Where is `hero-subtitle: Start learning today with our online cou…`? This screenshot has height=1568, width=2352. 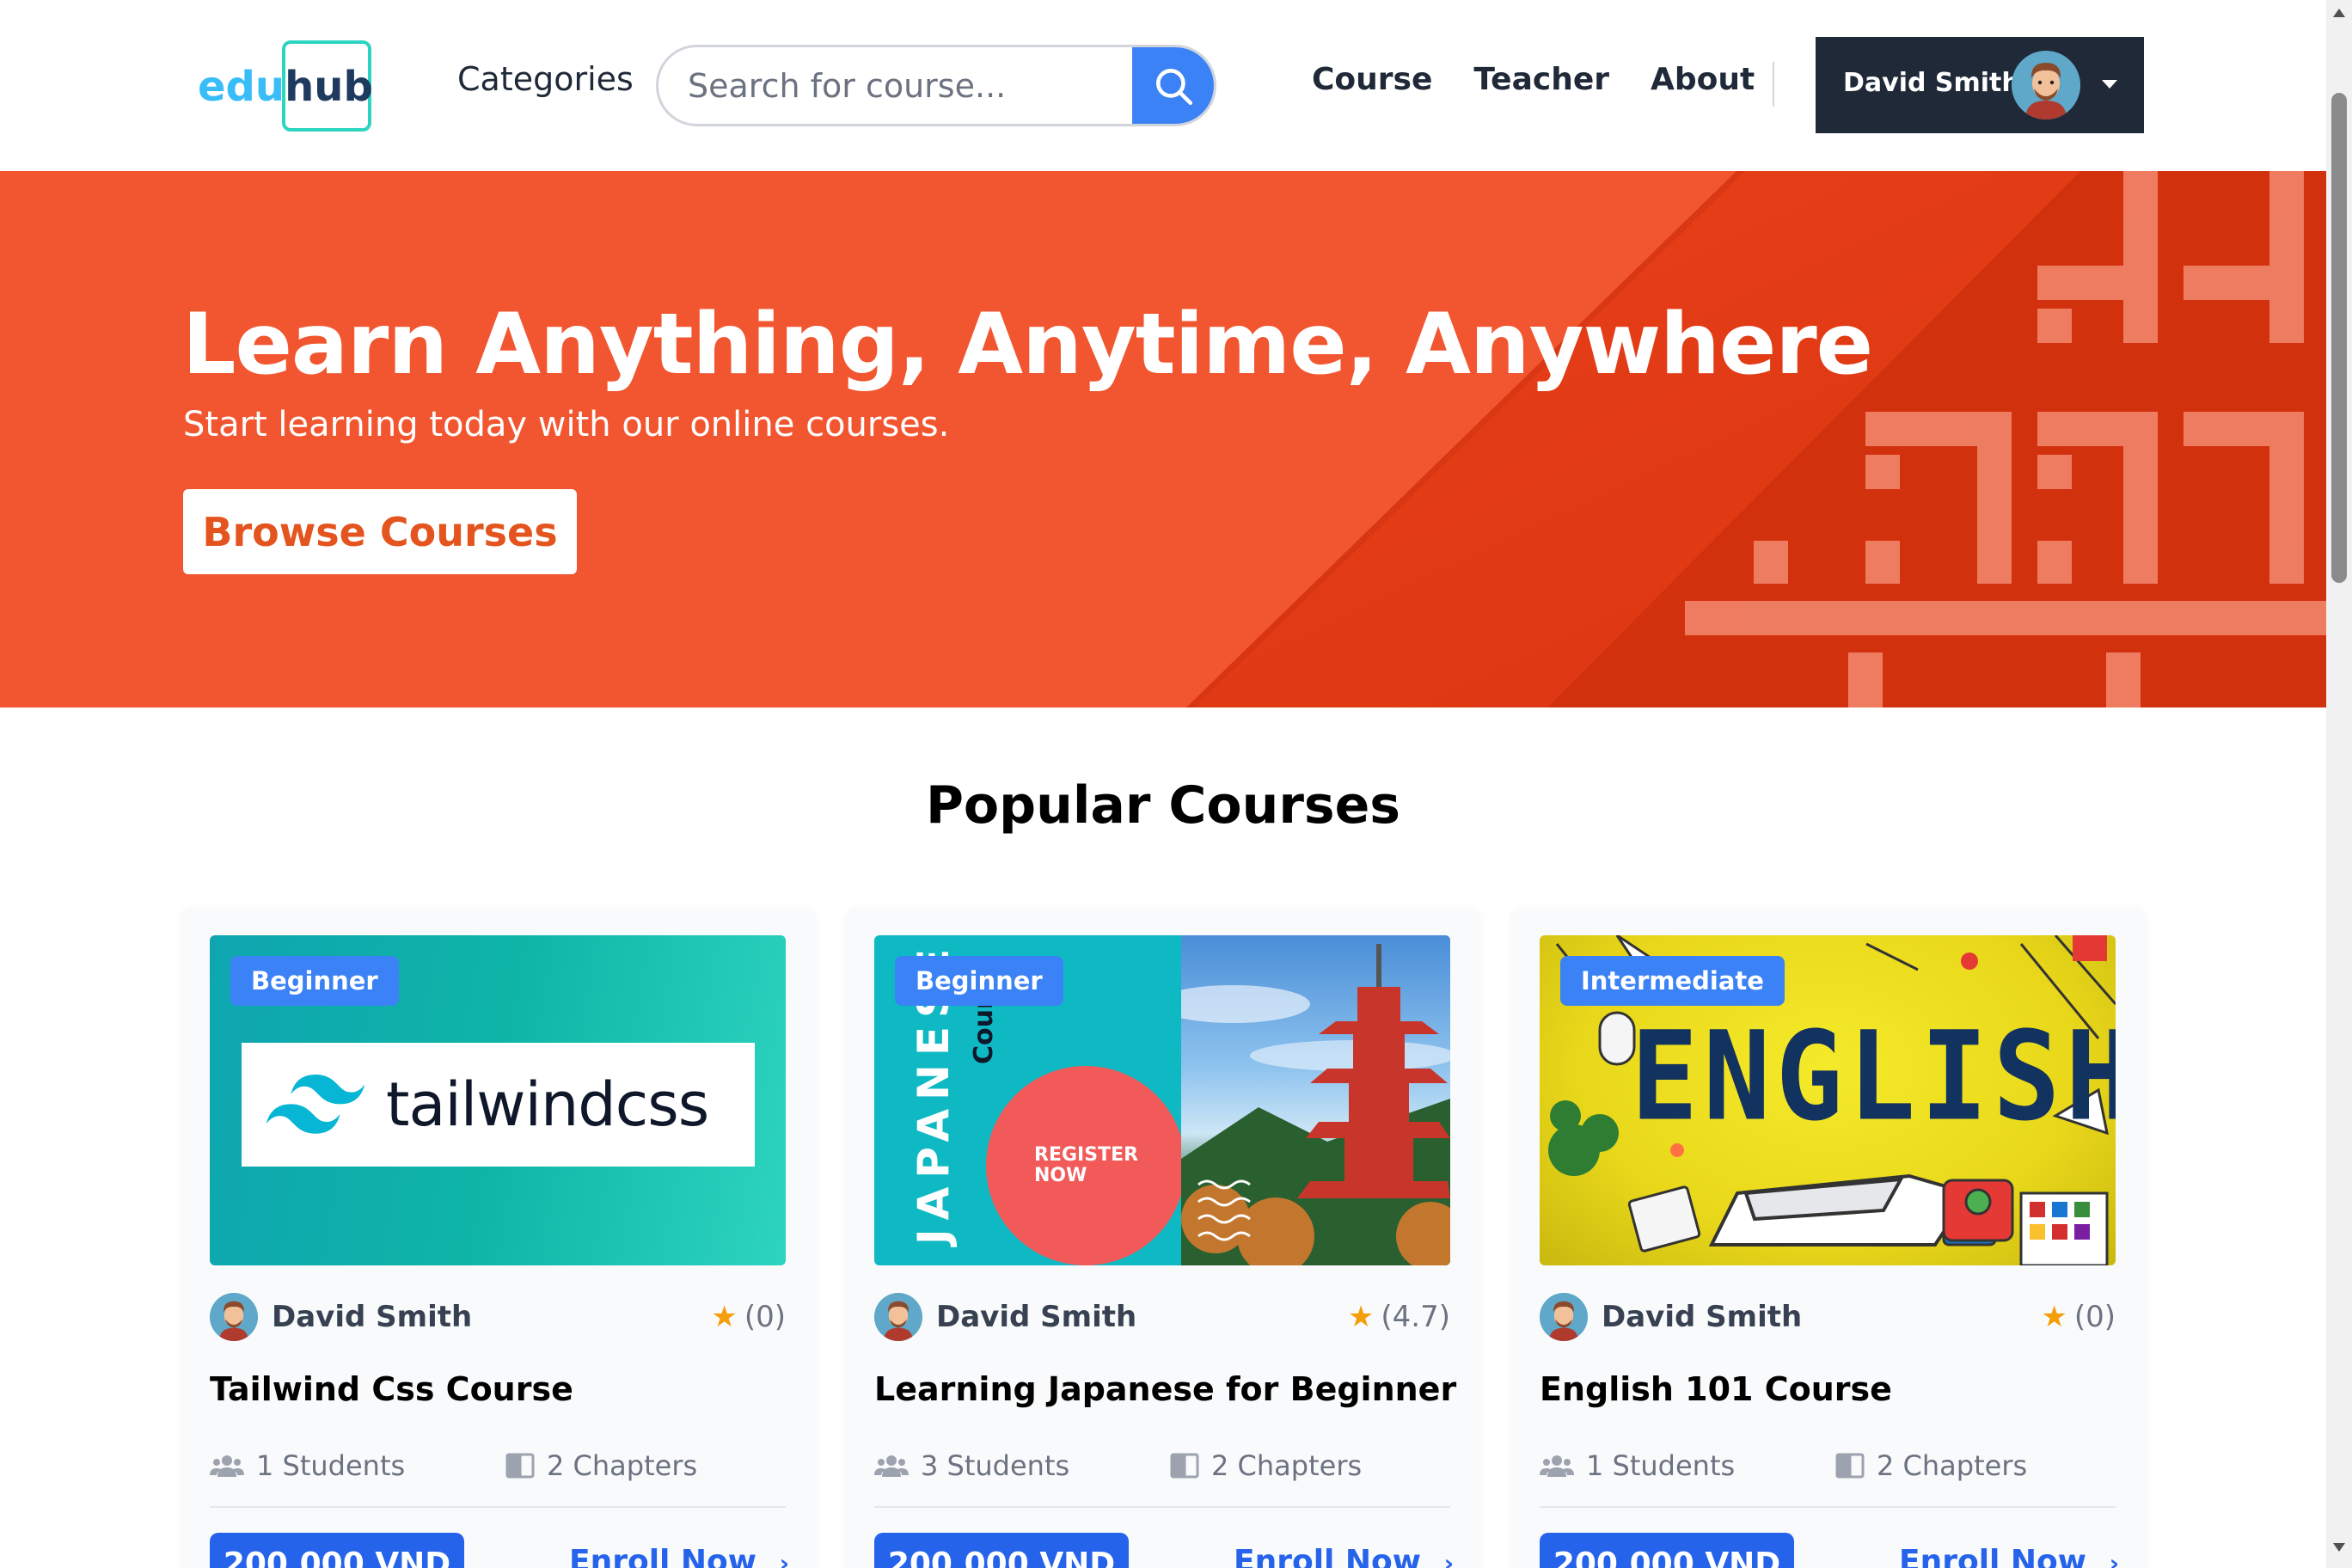
hero-subtitle: Start learning today with our online cou… is located at coordinates (566, 424).